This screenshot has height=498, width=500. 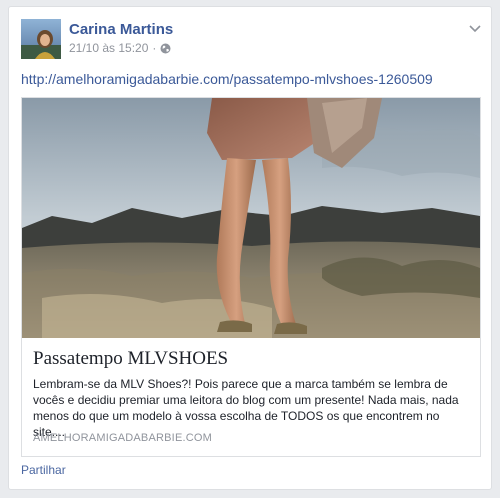 I want to click on chevron-down-icon, so click(x=475, y=27).